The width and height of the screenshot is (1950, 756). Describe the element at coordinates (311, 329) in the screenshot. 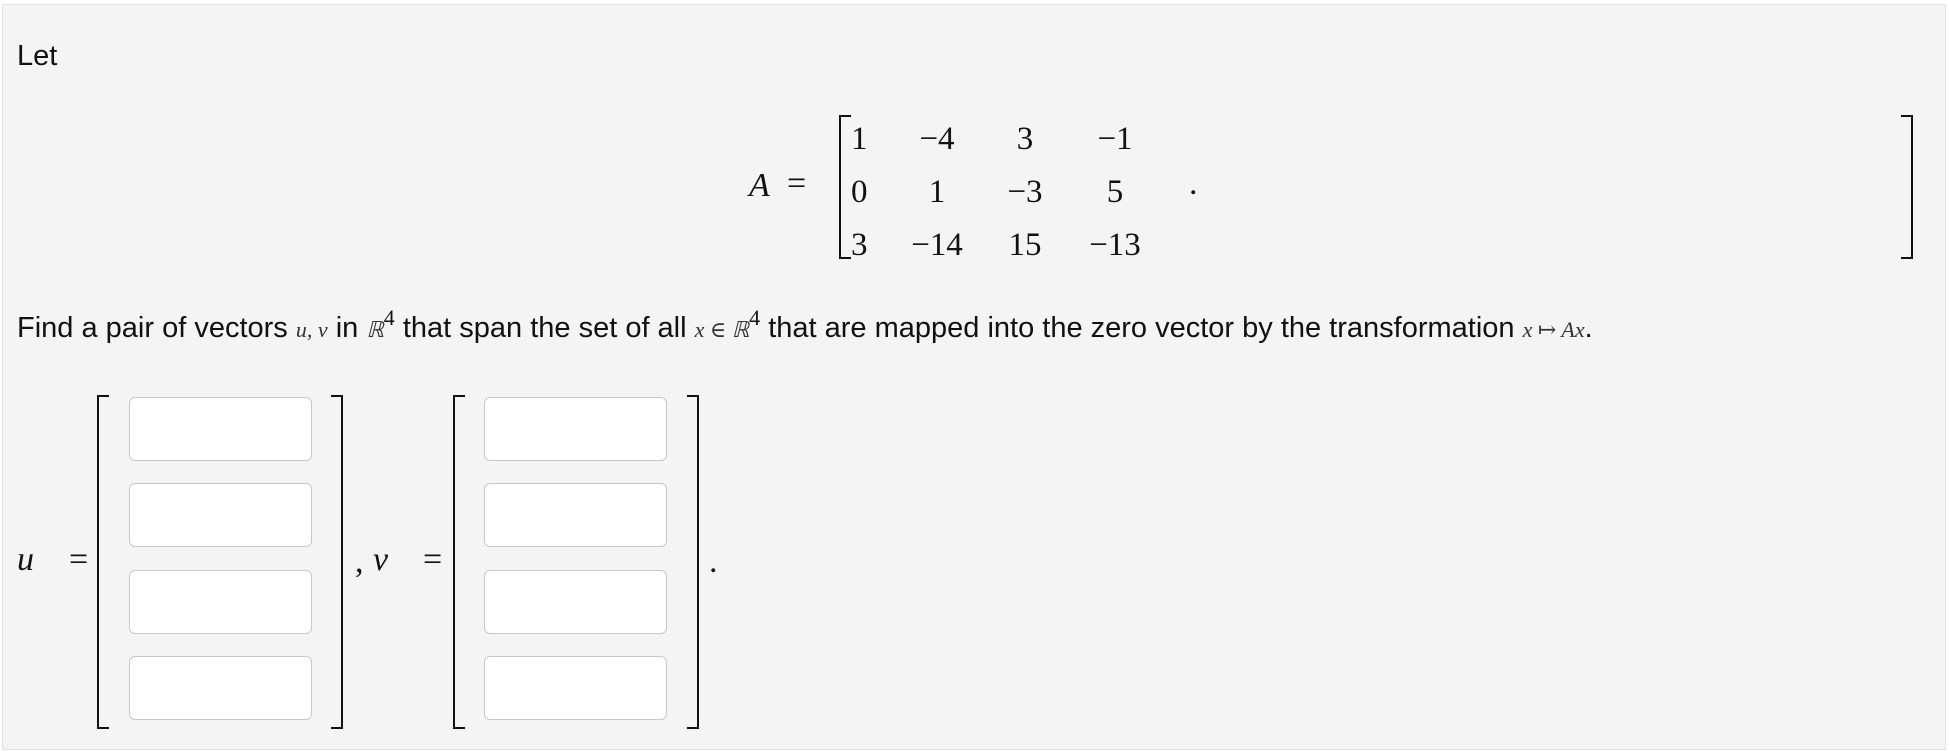

I see `vectors-symbol: u, v` at that location.